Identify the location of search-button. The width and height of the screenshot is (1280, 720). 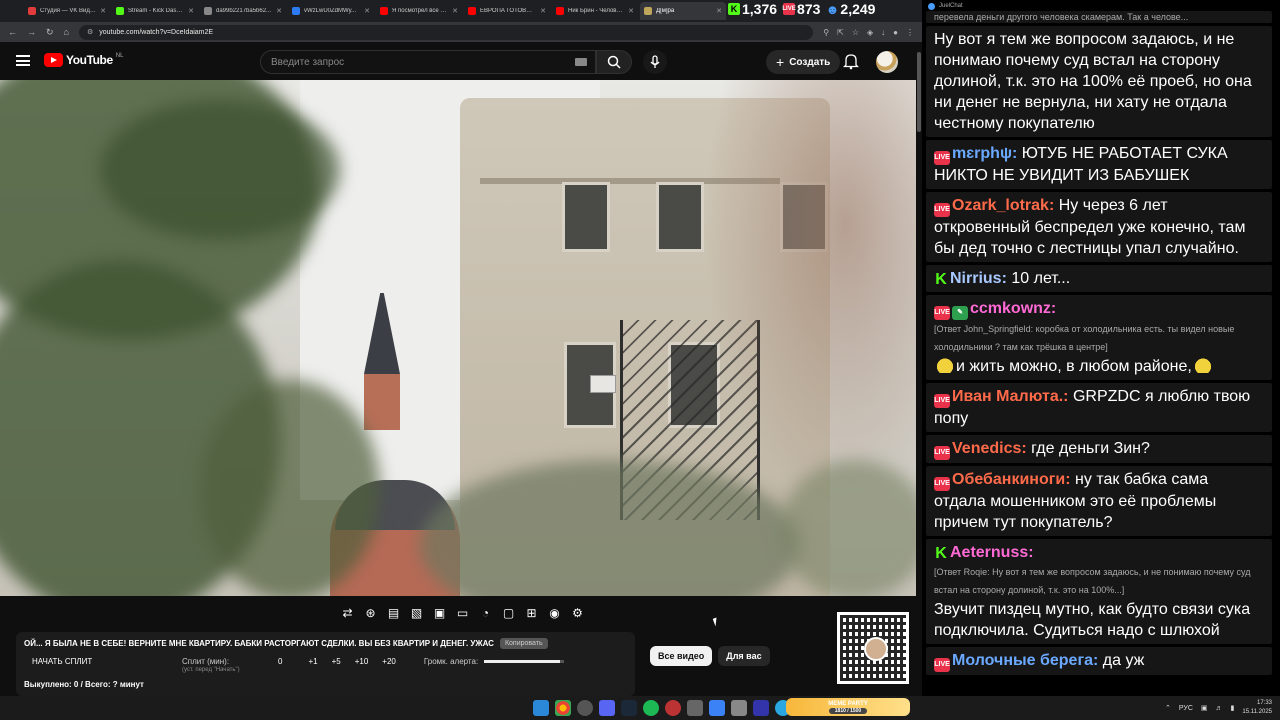
(614, 62).